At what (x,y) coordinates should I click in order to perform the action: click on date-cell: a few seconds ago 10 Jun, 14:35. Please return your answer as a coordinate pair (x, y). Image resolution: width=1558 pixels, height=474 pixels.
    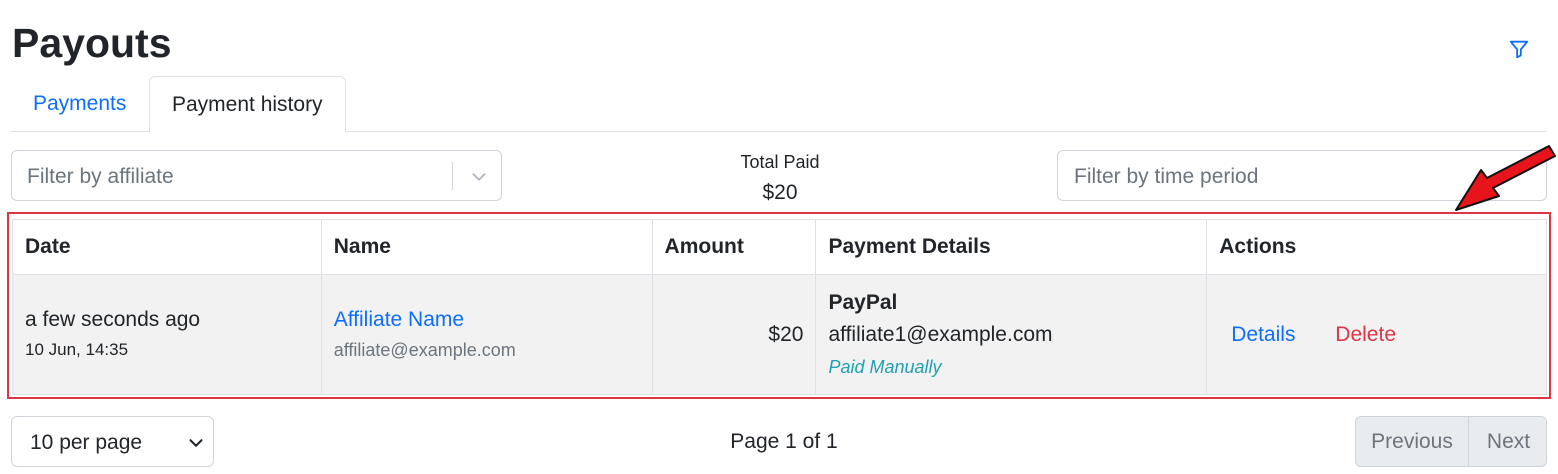
    Looking at the image, I should click on (167, 334).